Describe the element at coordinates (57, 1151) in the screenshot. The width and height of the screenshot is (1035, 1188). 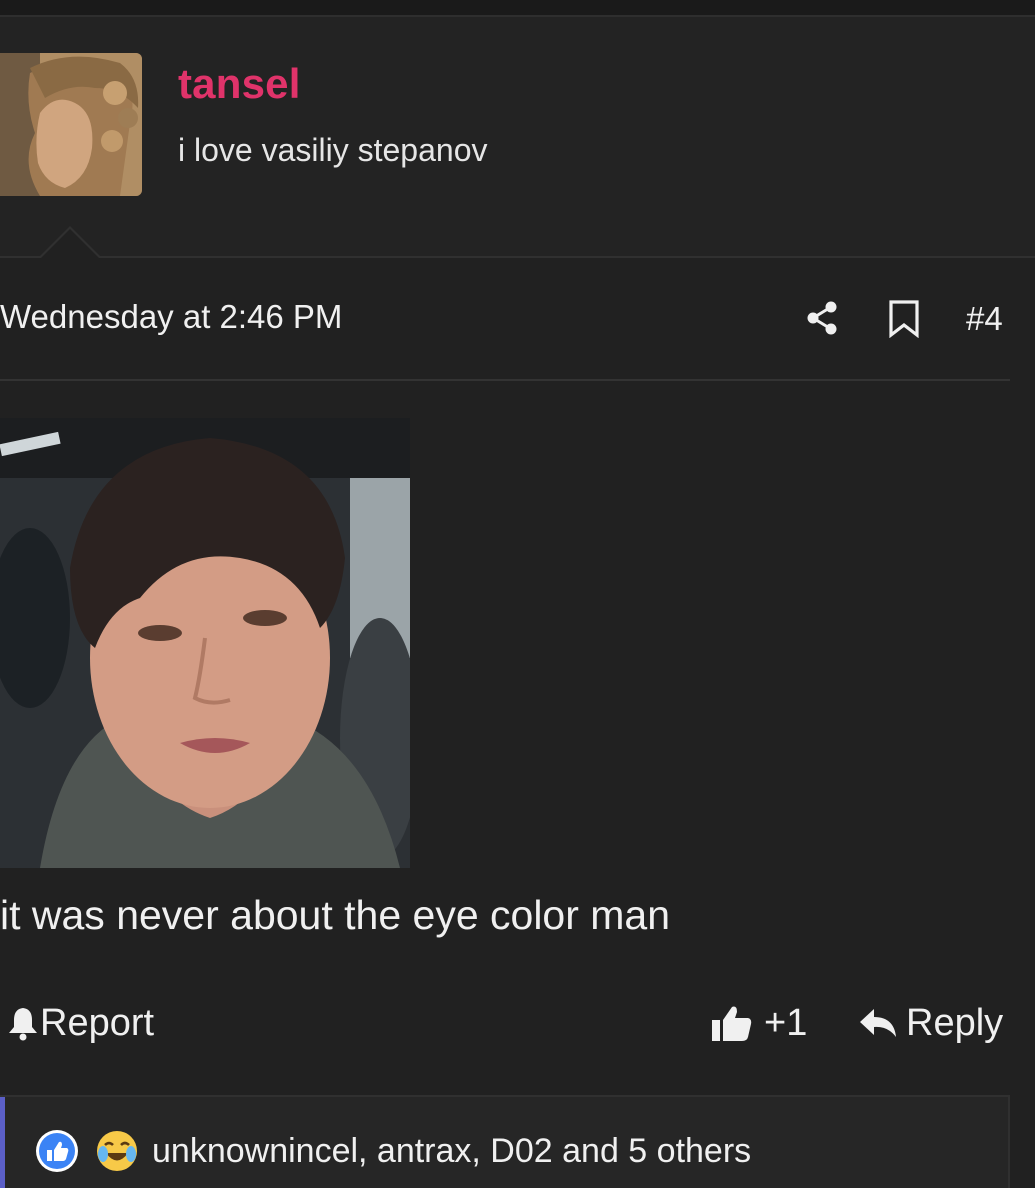
I see `like-reaction-icon` at that location.